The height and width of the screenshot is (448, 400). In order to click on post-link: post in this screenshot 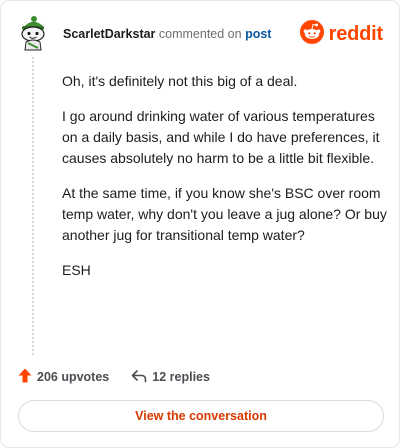, I will do `click(258, 34)`.